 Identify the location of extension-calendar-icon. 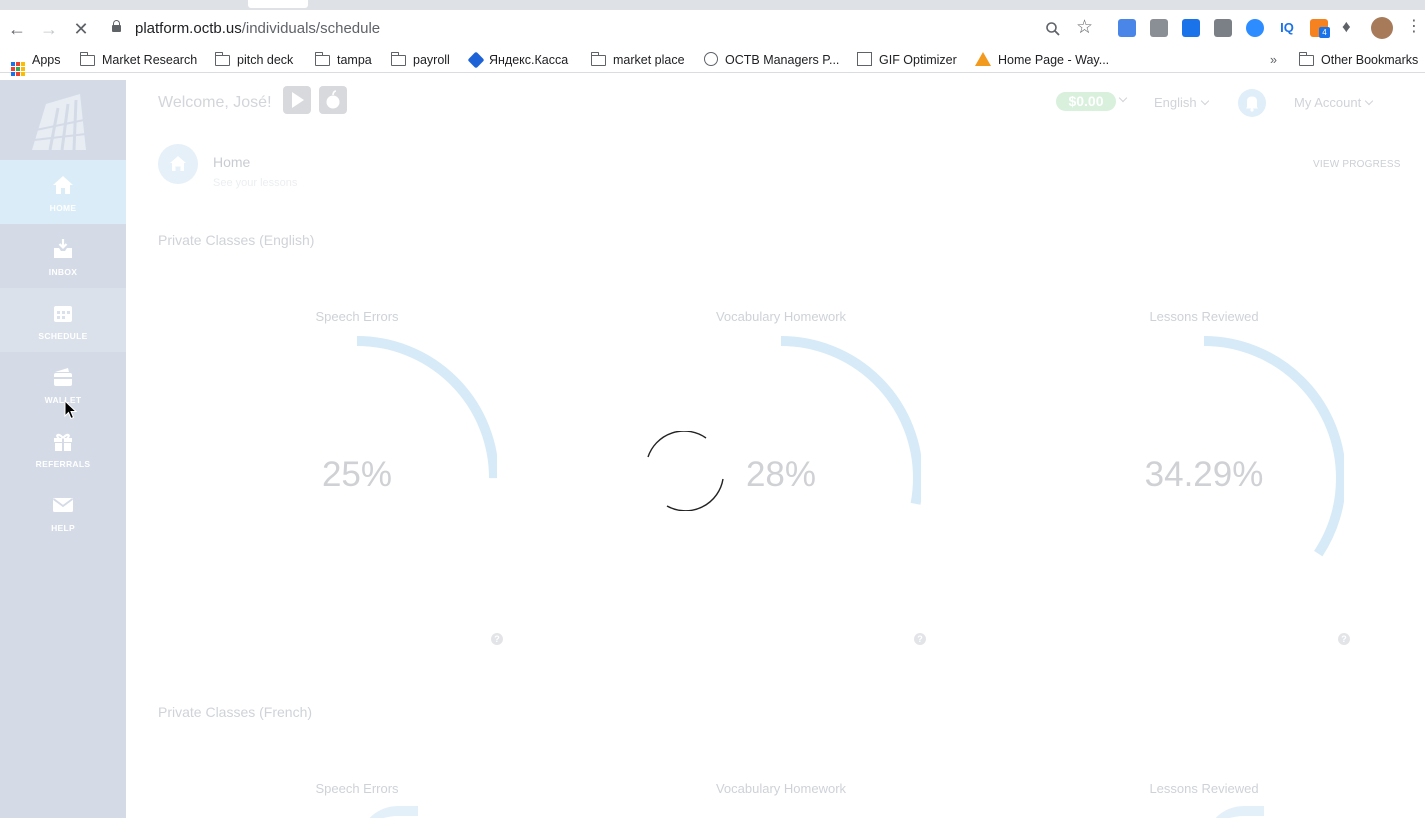
(1127, 28).